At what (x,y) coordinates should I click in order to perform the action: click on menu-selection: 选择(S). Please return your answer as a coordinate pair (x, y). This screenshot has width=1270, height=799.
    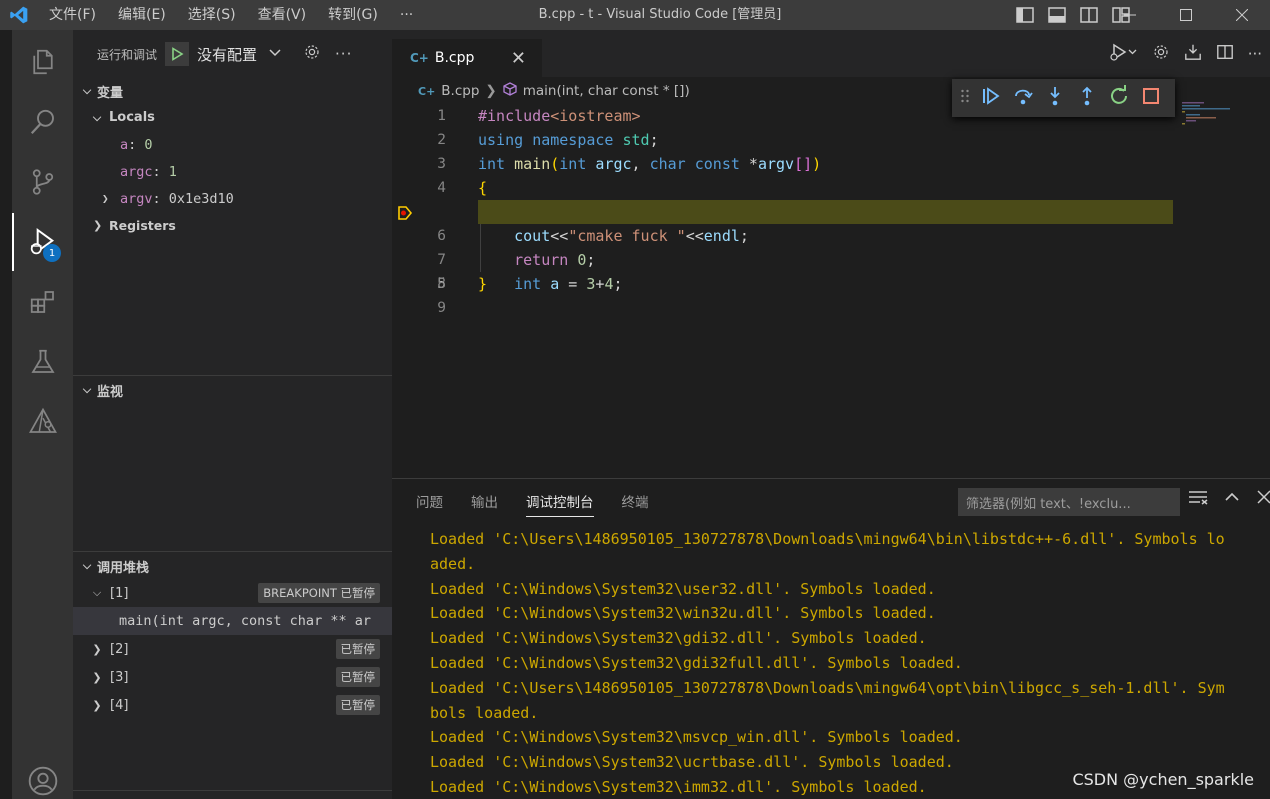
    Looking at the image, I should click on (212, 15).